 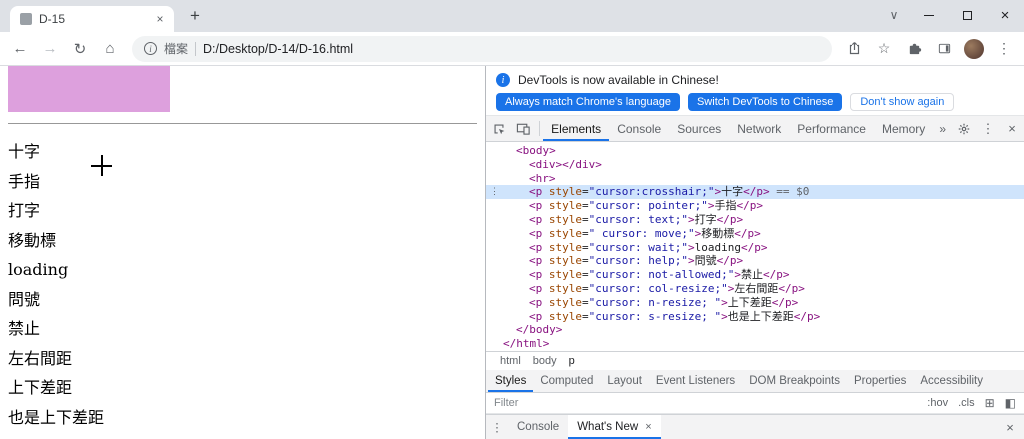 What do you see at coordinates (40, 387) in the screenshot?
I see `page-text-上下差距: 上下差距` at bounding box center [40, 387].